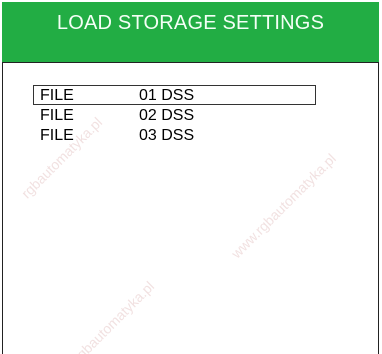 The width and height of the screenshot is (382, 354). Describe the element at coordinates (167, 135) in the screenshot. I see `file-name: 03 DSS` at that location.